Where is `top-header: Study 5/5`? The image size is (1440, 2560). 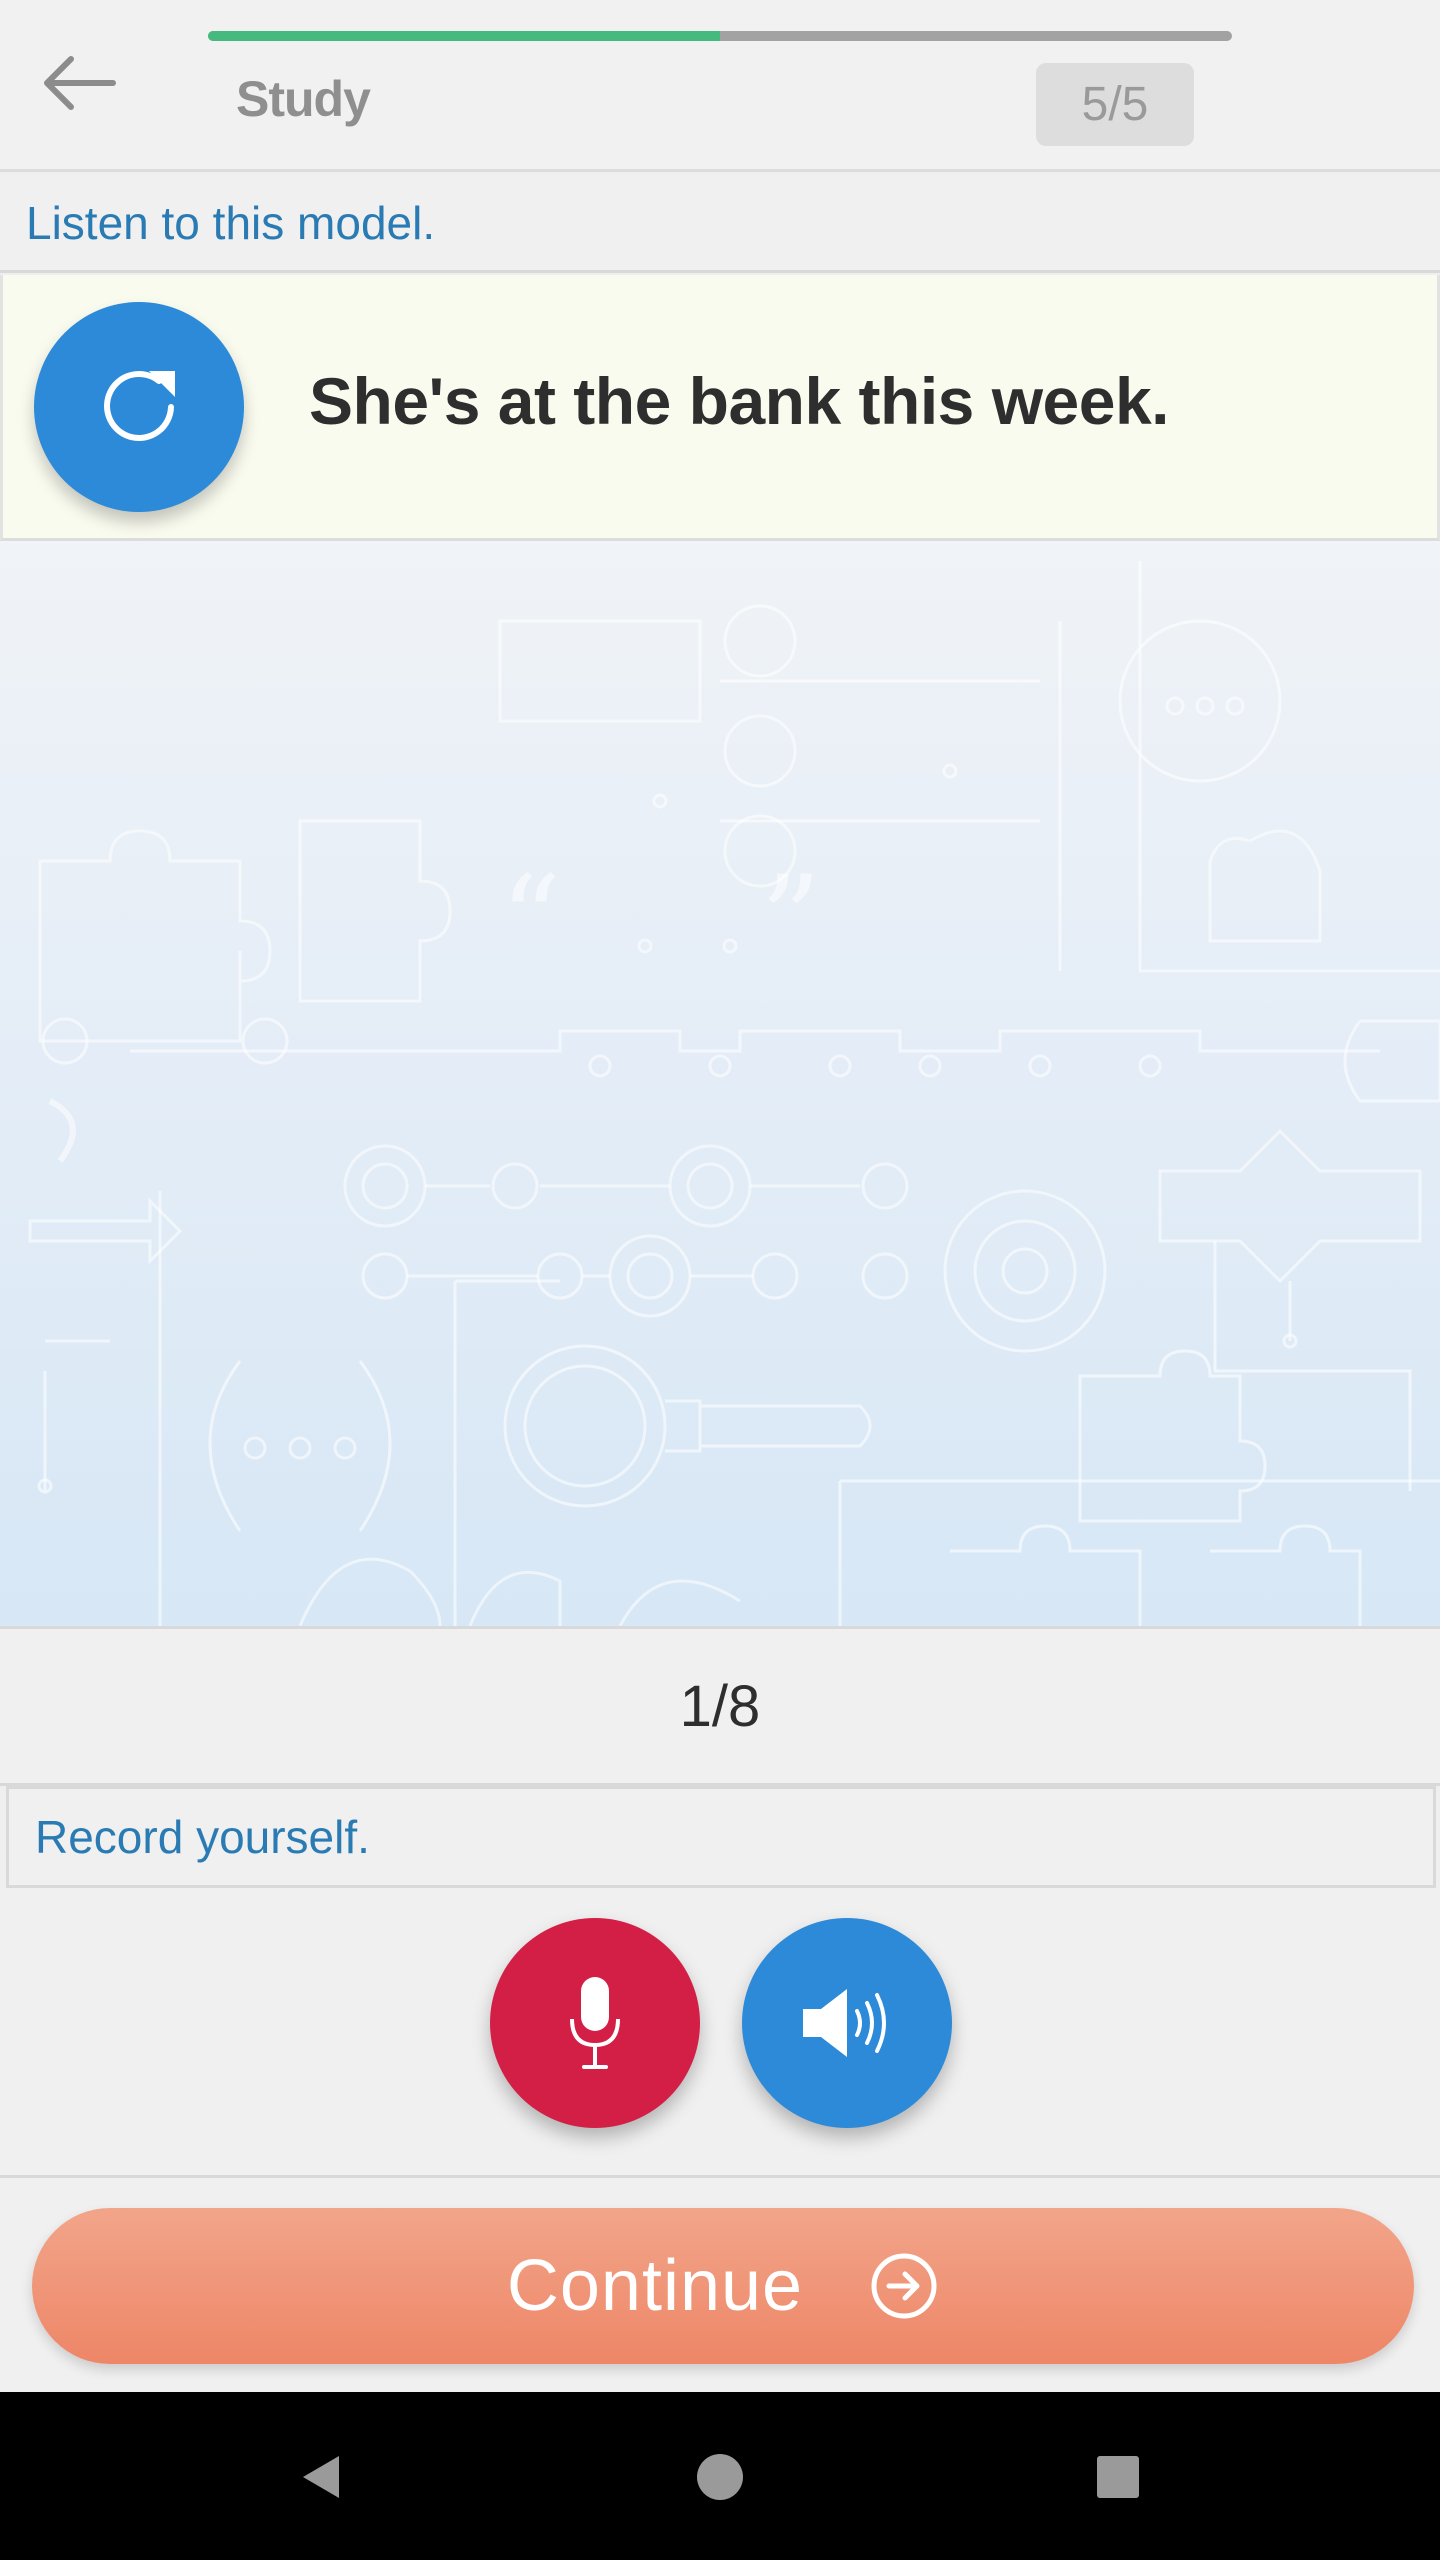
top-header: Study 5/5 is located at coordinates (720, 86).